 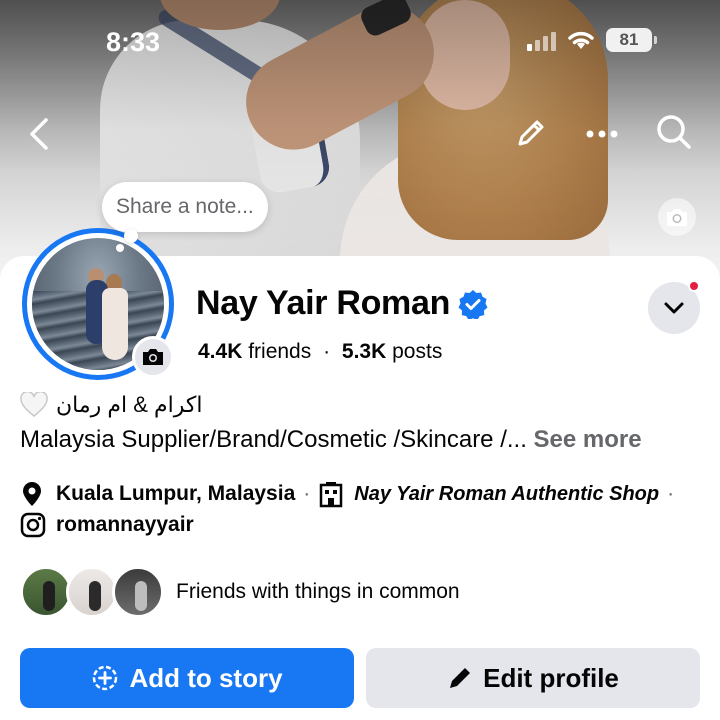 I want to click on wifi-icon, so click(x=581, y=40).